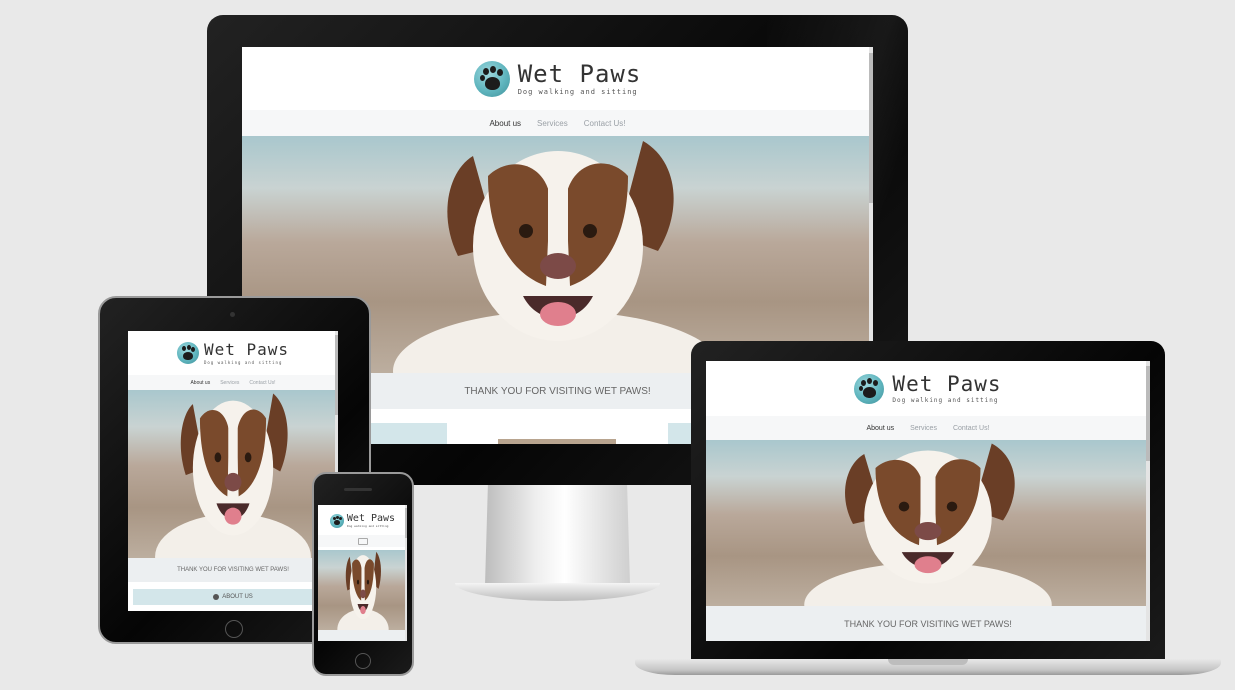  What do you see at coordinates (557, 441) in the screenshot?
I see `card-middle` at bounding box center [557, 441].